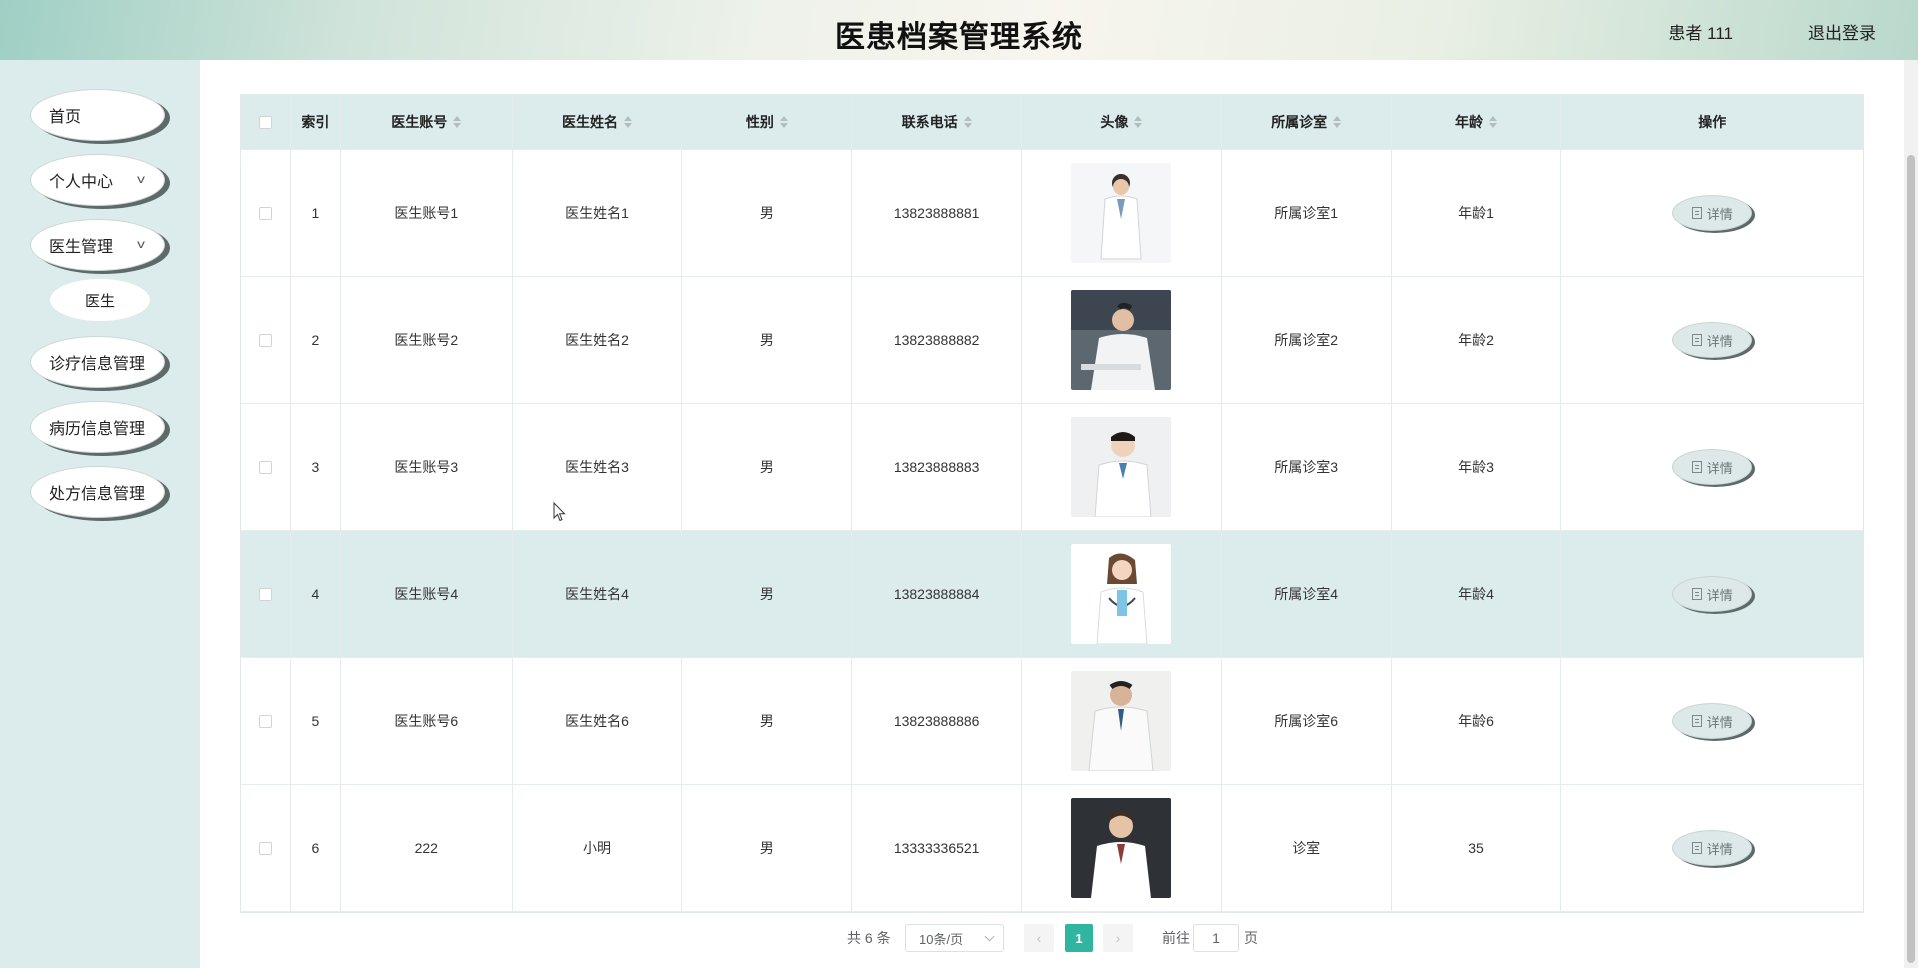  I want to click on cell-phone: 13823888886, so click(937, 721).